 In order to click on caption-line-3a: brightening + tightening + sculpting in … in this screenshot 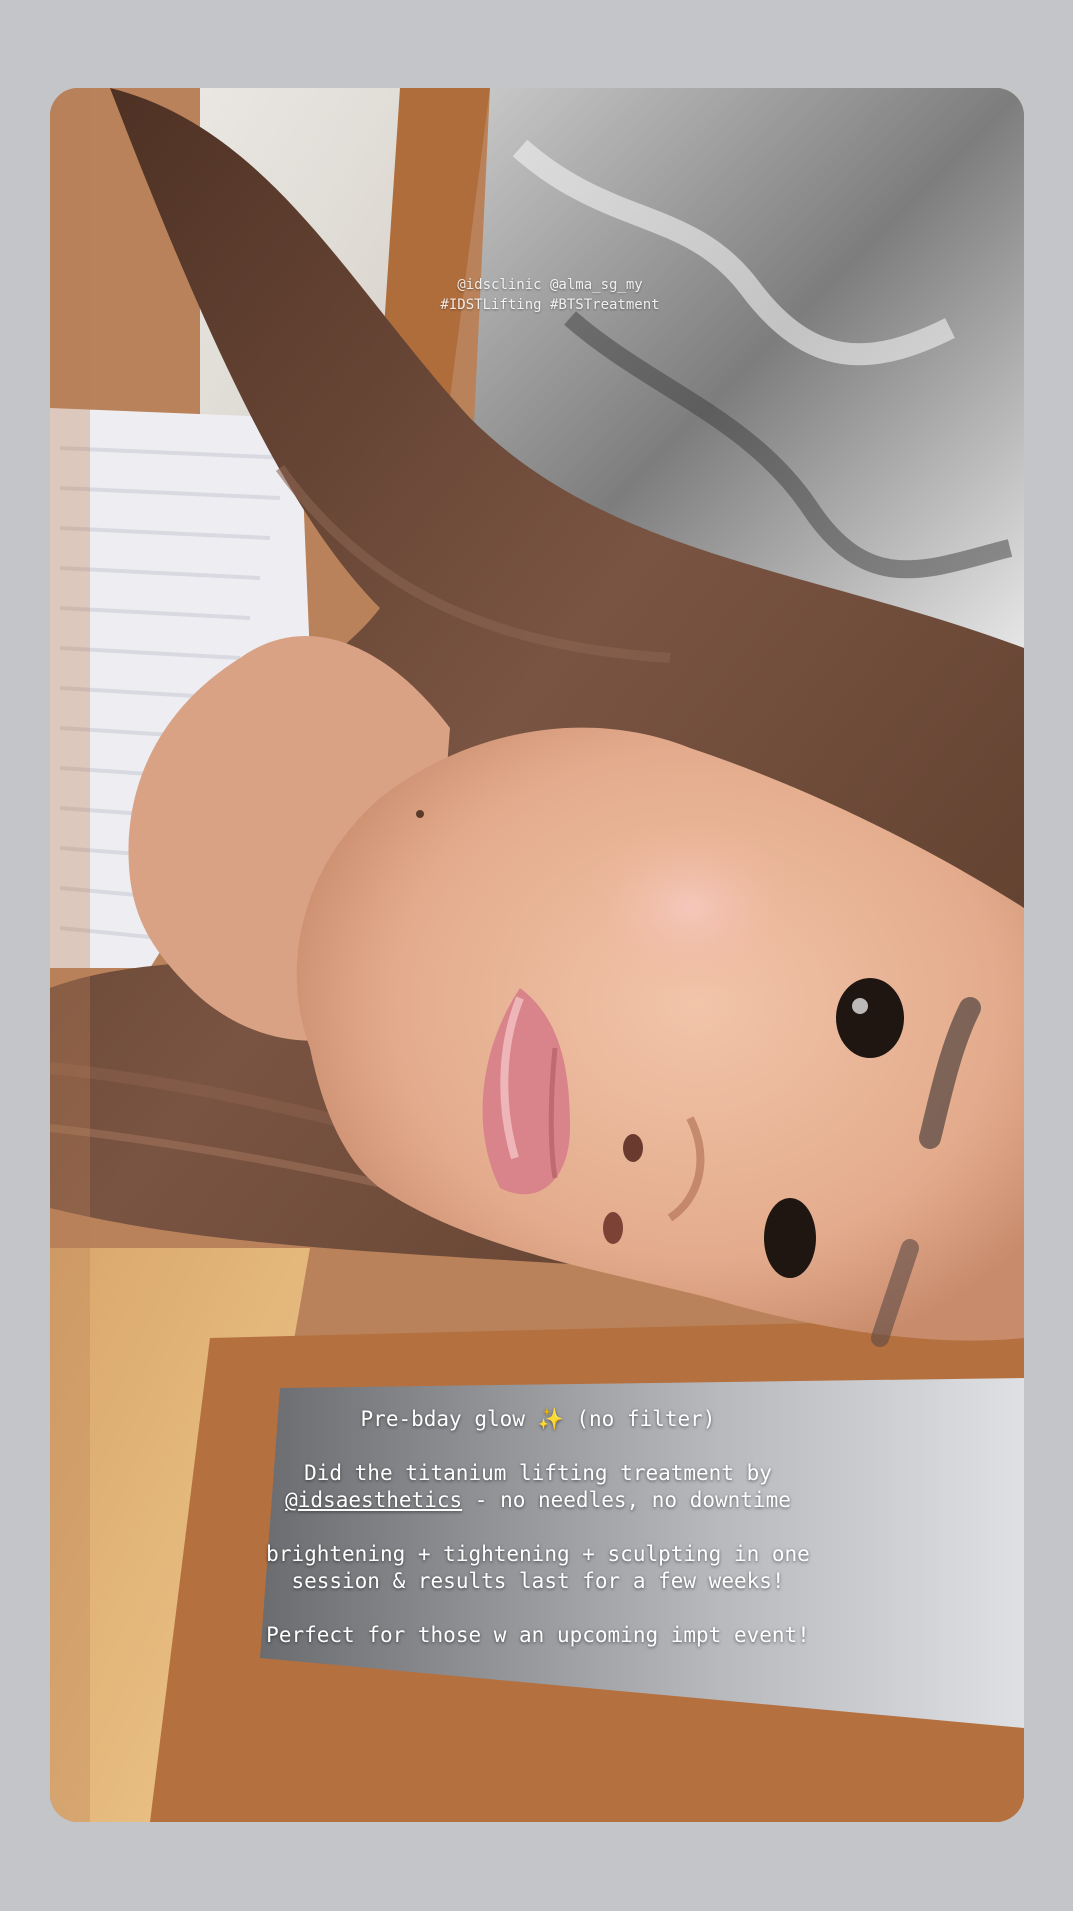, I will do `click(538, 1554)`.